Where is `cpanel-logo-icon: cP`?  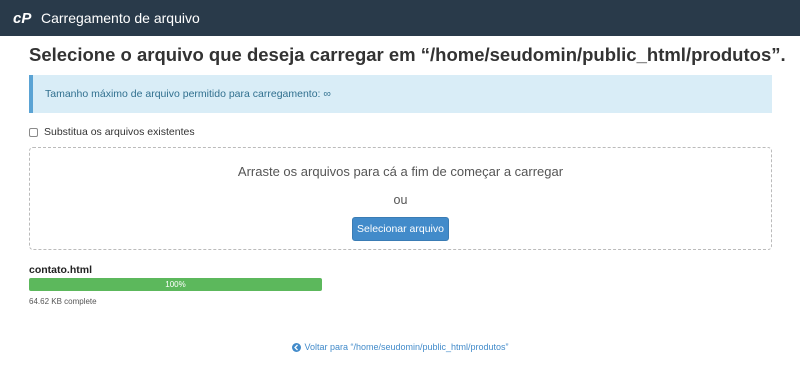 cpanel-logo-icon: cP is located at coordinates (23, 18).